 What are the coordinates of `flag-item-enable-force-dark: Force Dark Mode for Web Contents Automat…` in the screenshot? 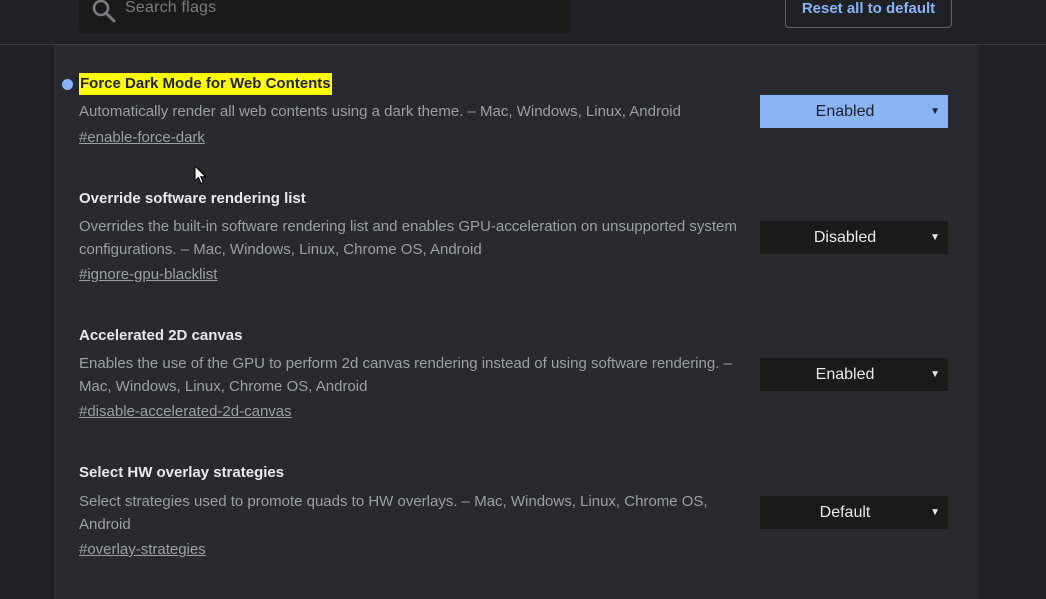 It's located at (514, 113).